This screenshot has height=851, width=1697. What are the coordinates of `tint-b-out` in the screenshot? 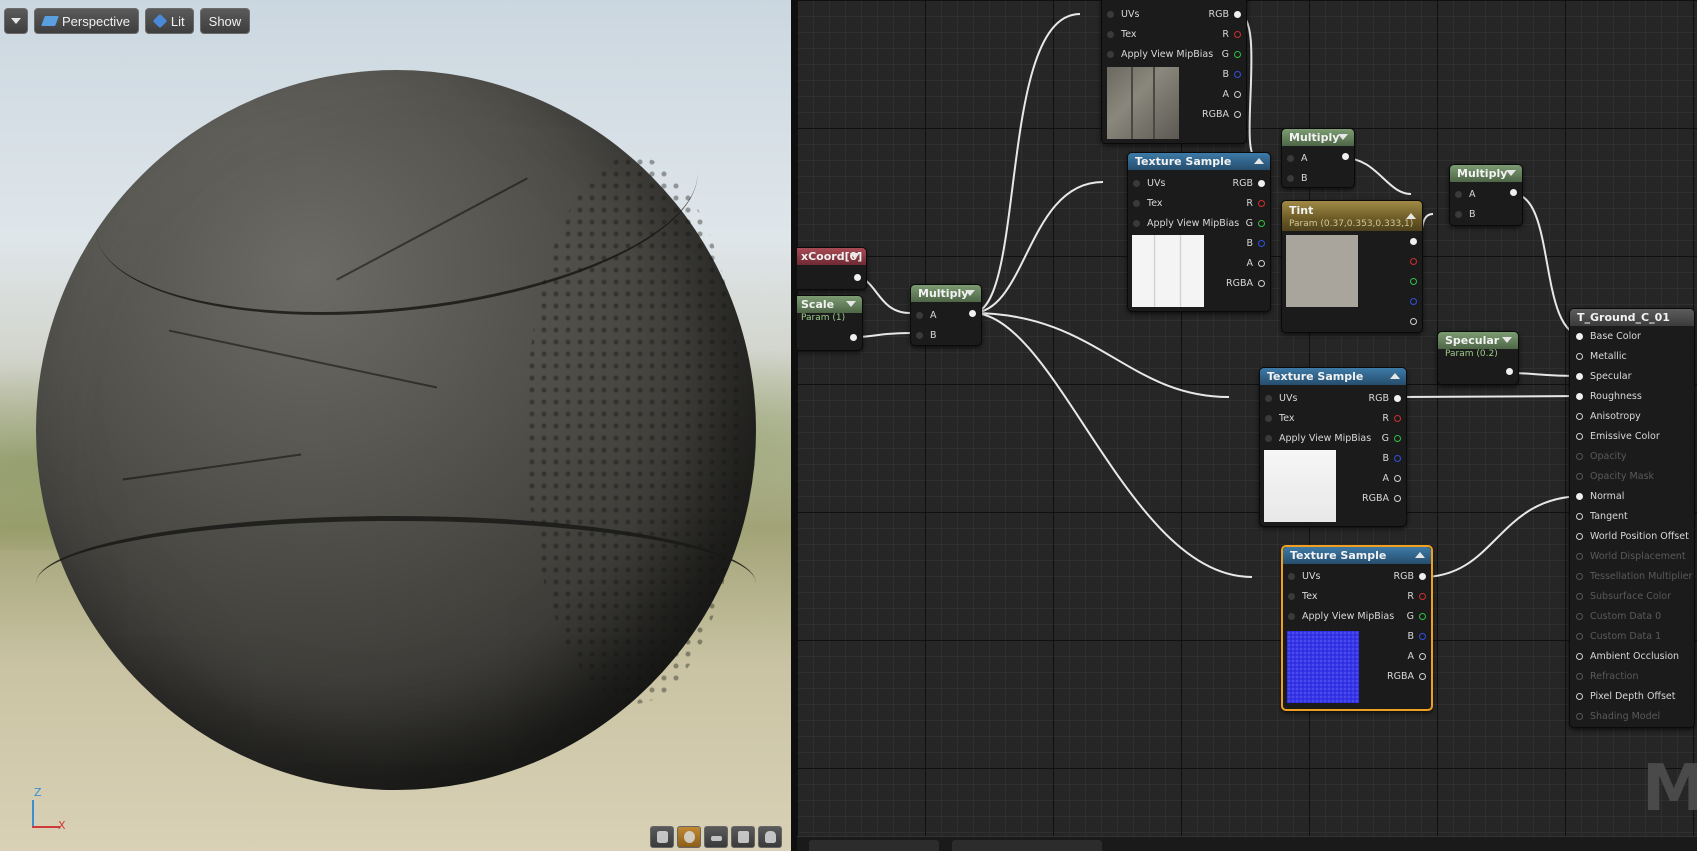 It's located at (1411, 301).